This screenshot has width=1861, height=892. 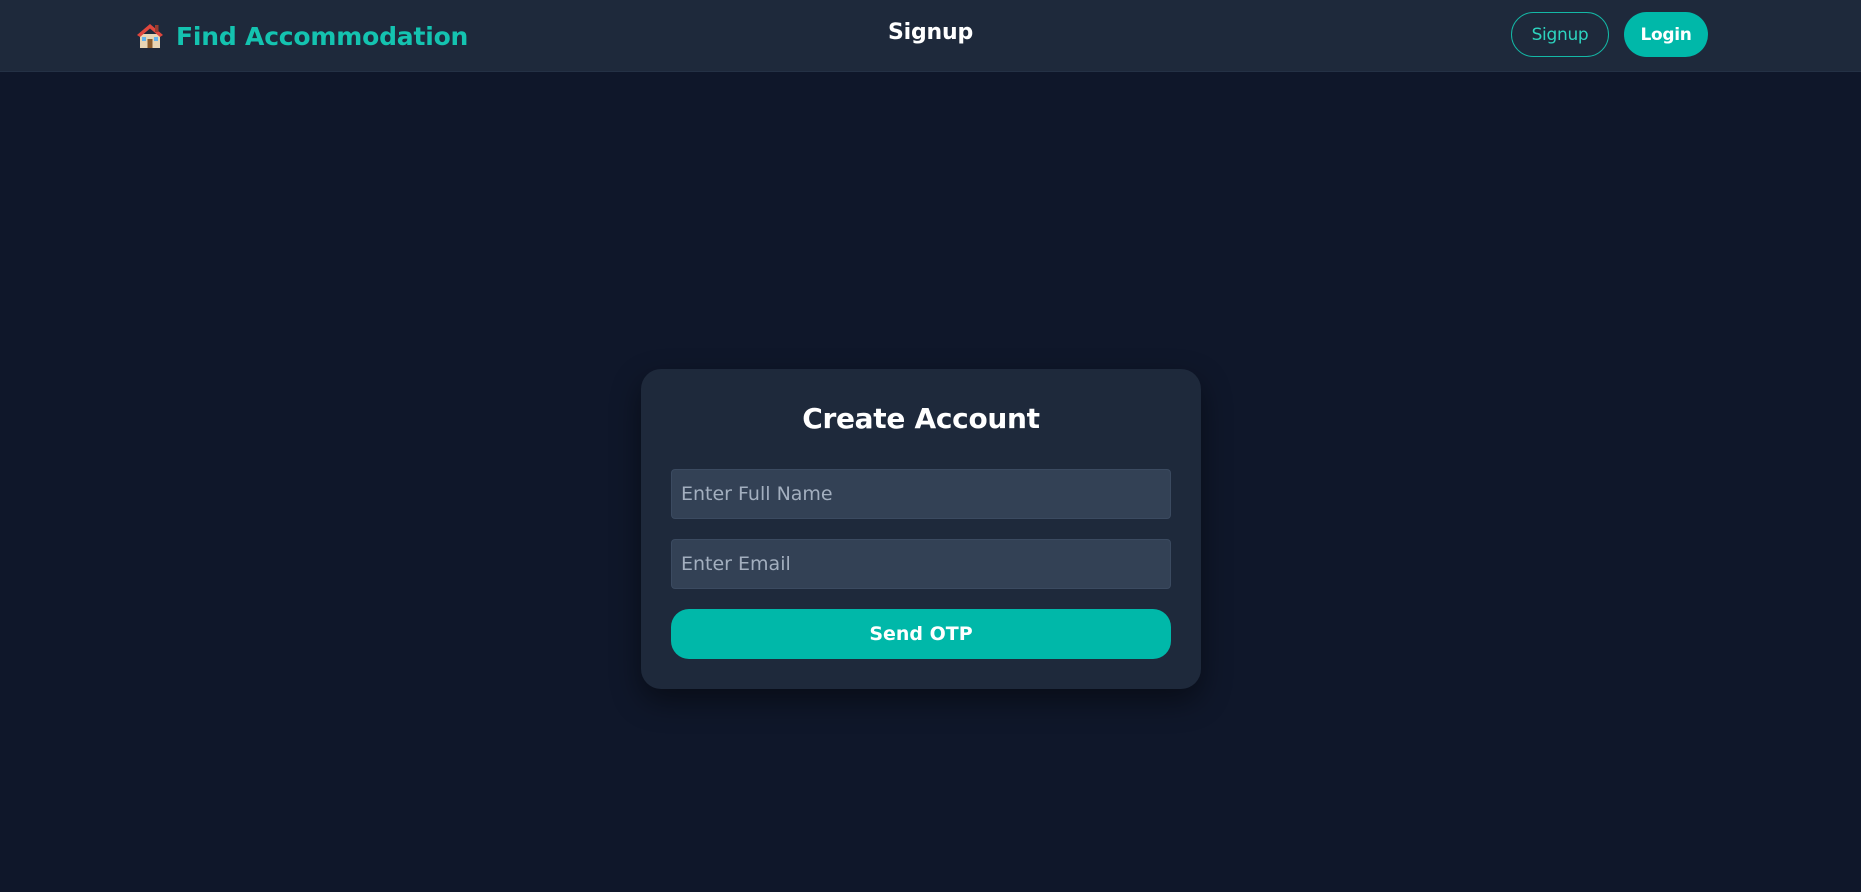 What do you see at coordinates (921, 494) in the screenshot?
I see `full-name-input` at bounding box center [921, 494].